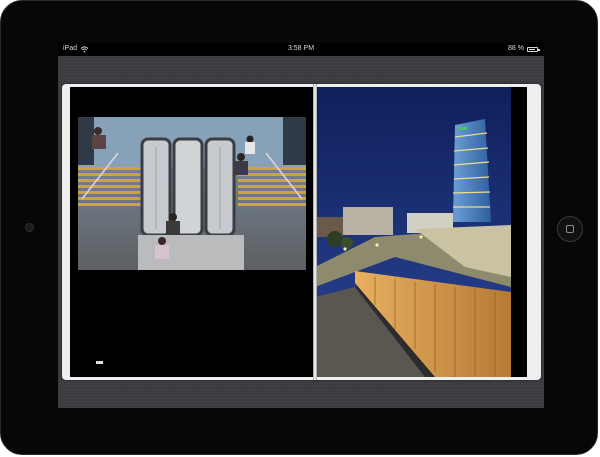  What do you see at coordinates (516, 48) in the screenshot?
I see `battery-percent: 88 %` at bounding box center [516, 48].